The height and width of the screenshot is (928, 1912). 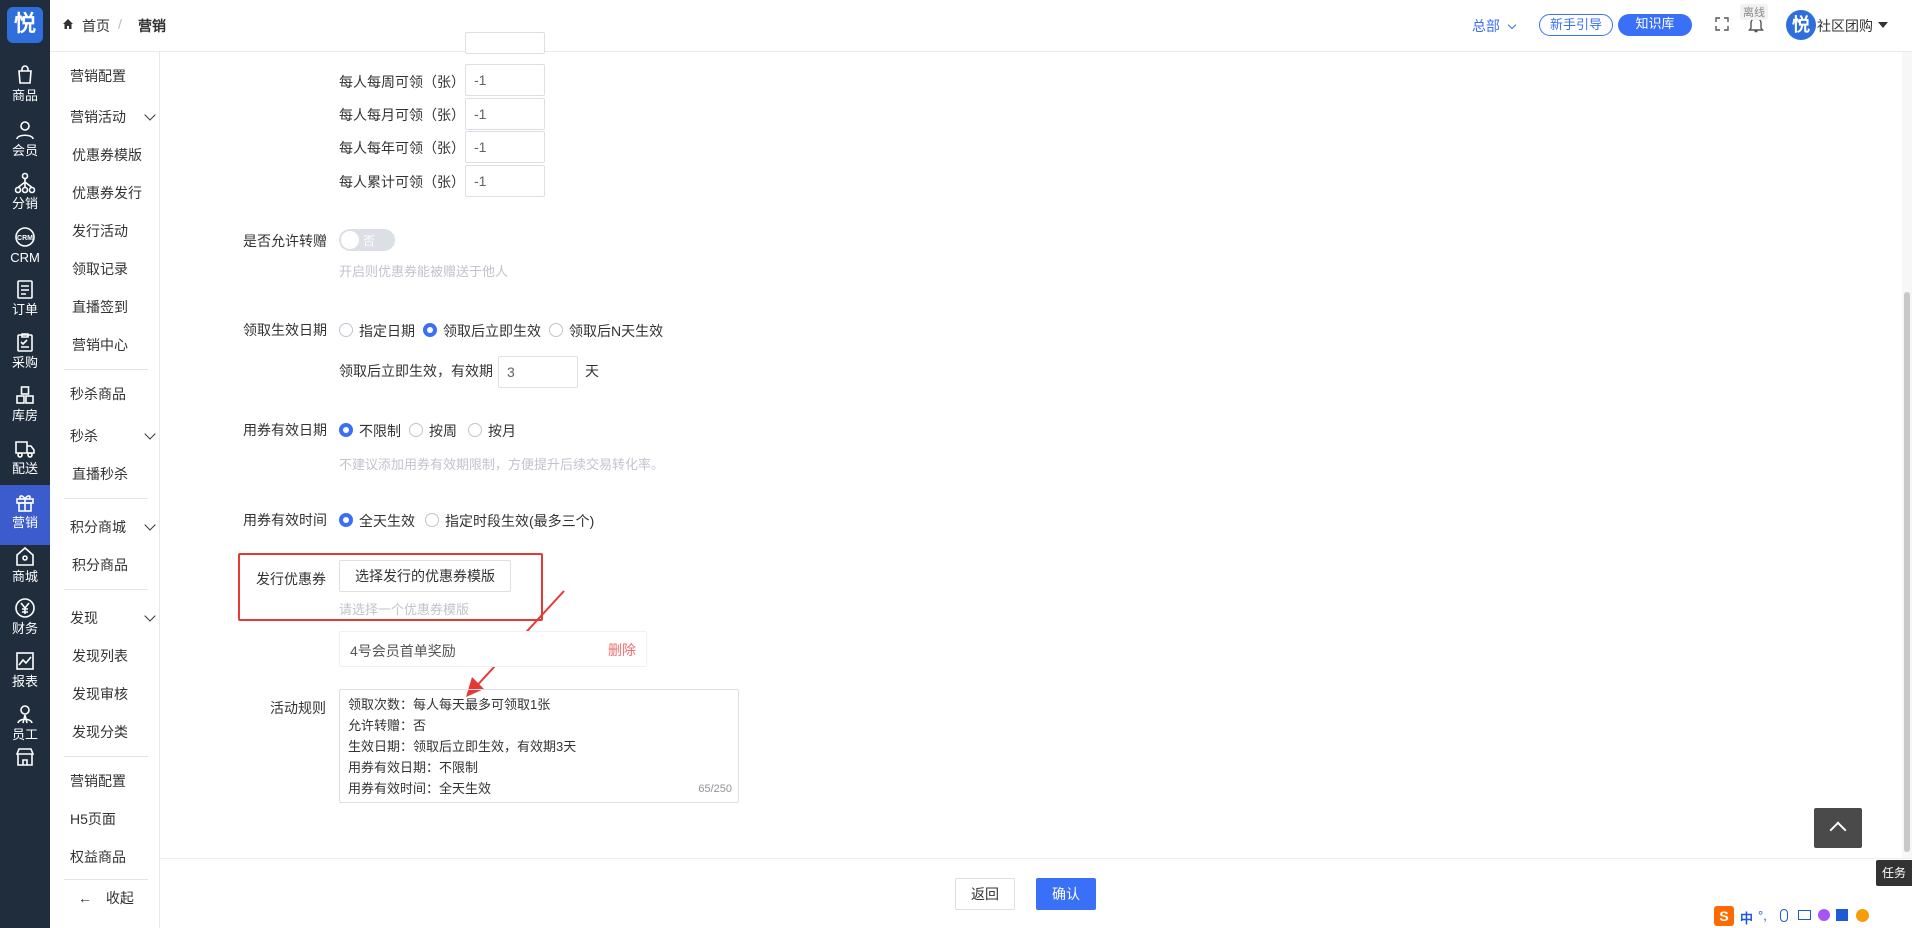 What do you see at coordinates (98, 76) in the screenshot?
I see `submenu-item-marketing-config: 营销配置` at bounding box center [98, 76].